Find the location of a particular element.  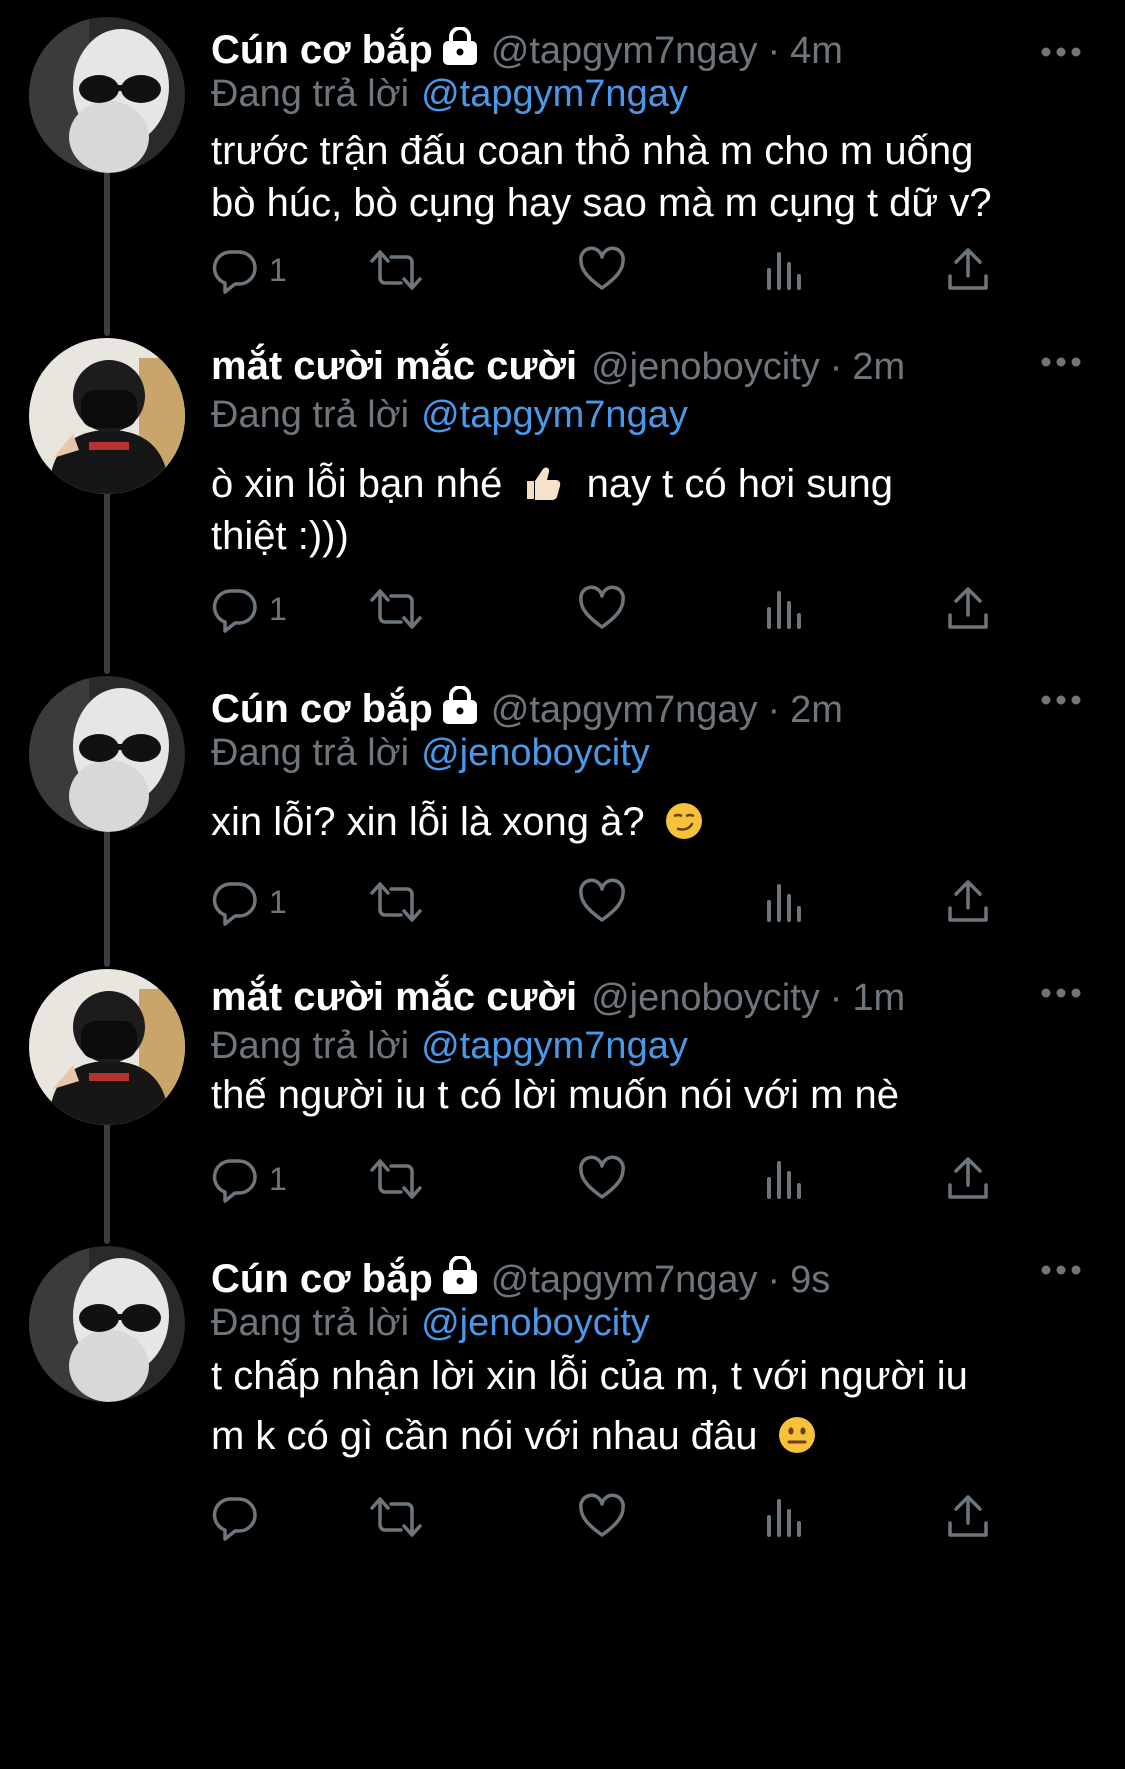

tweet-header: Cún cơ bắp @tapgym7ngay · 4m is located at coordinates (527, 47).